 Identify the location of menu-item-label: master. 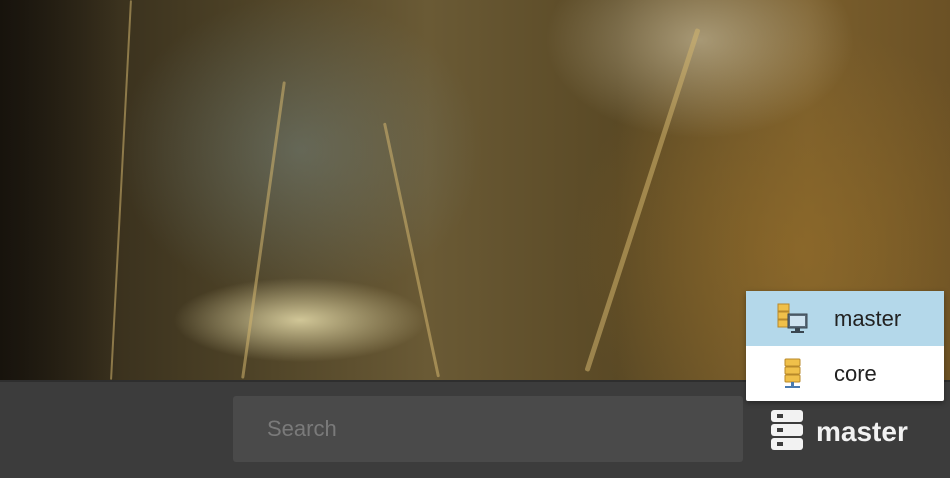
(868, 318).